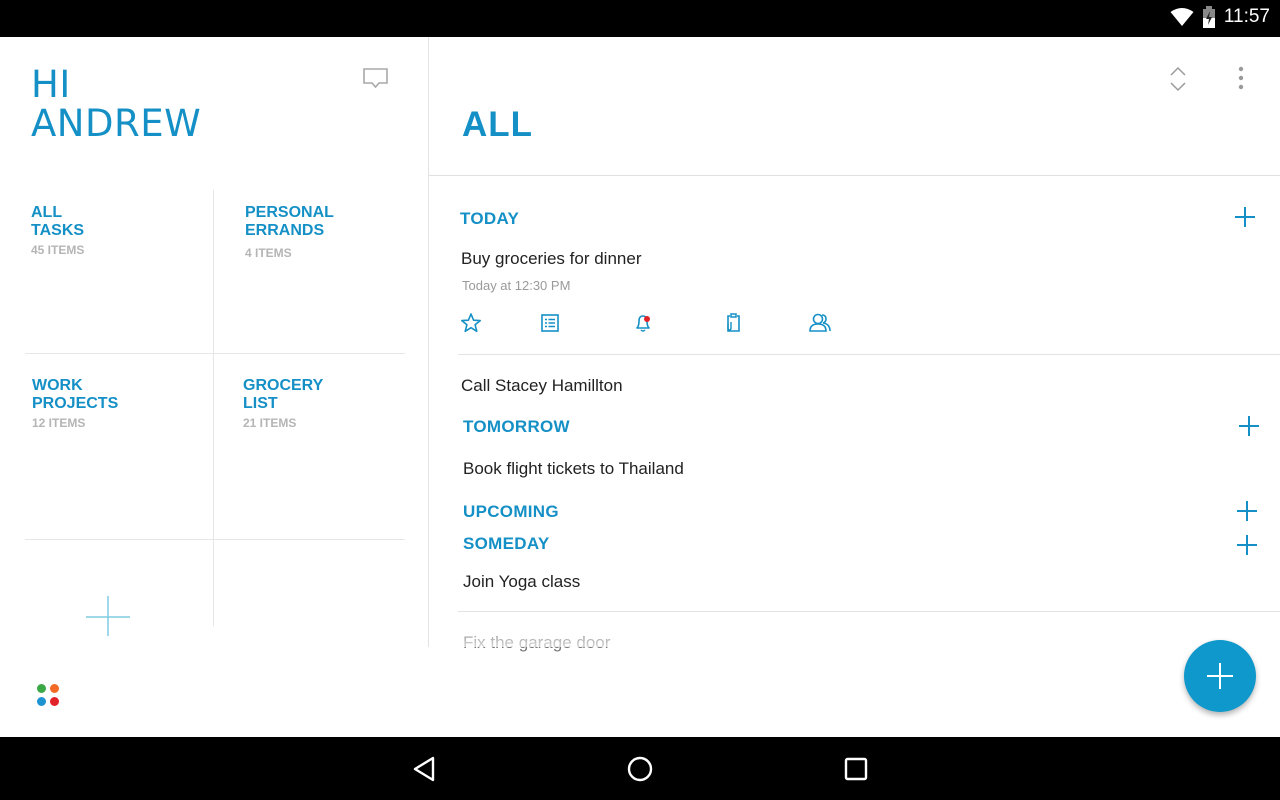  What do you see at coordinates (323, 452) in the screenshot?
I see `list-tile-grocery-list: GROCERY LIST 21 ITEMS` at bounding box center [323, 452].